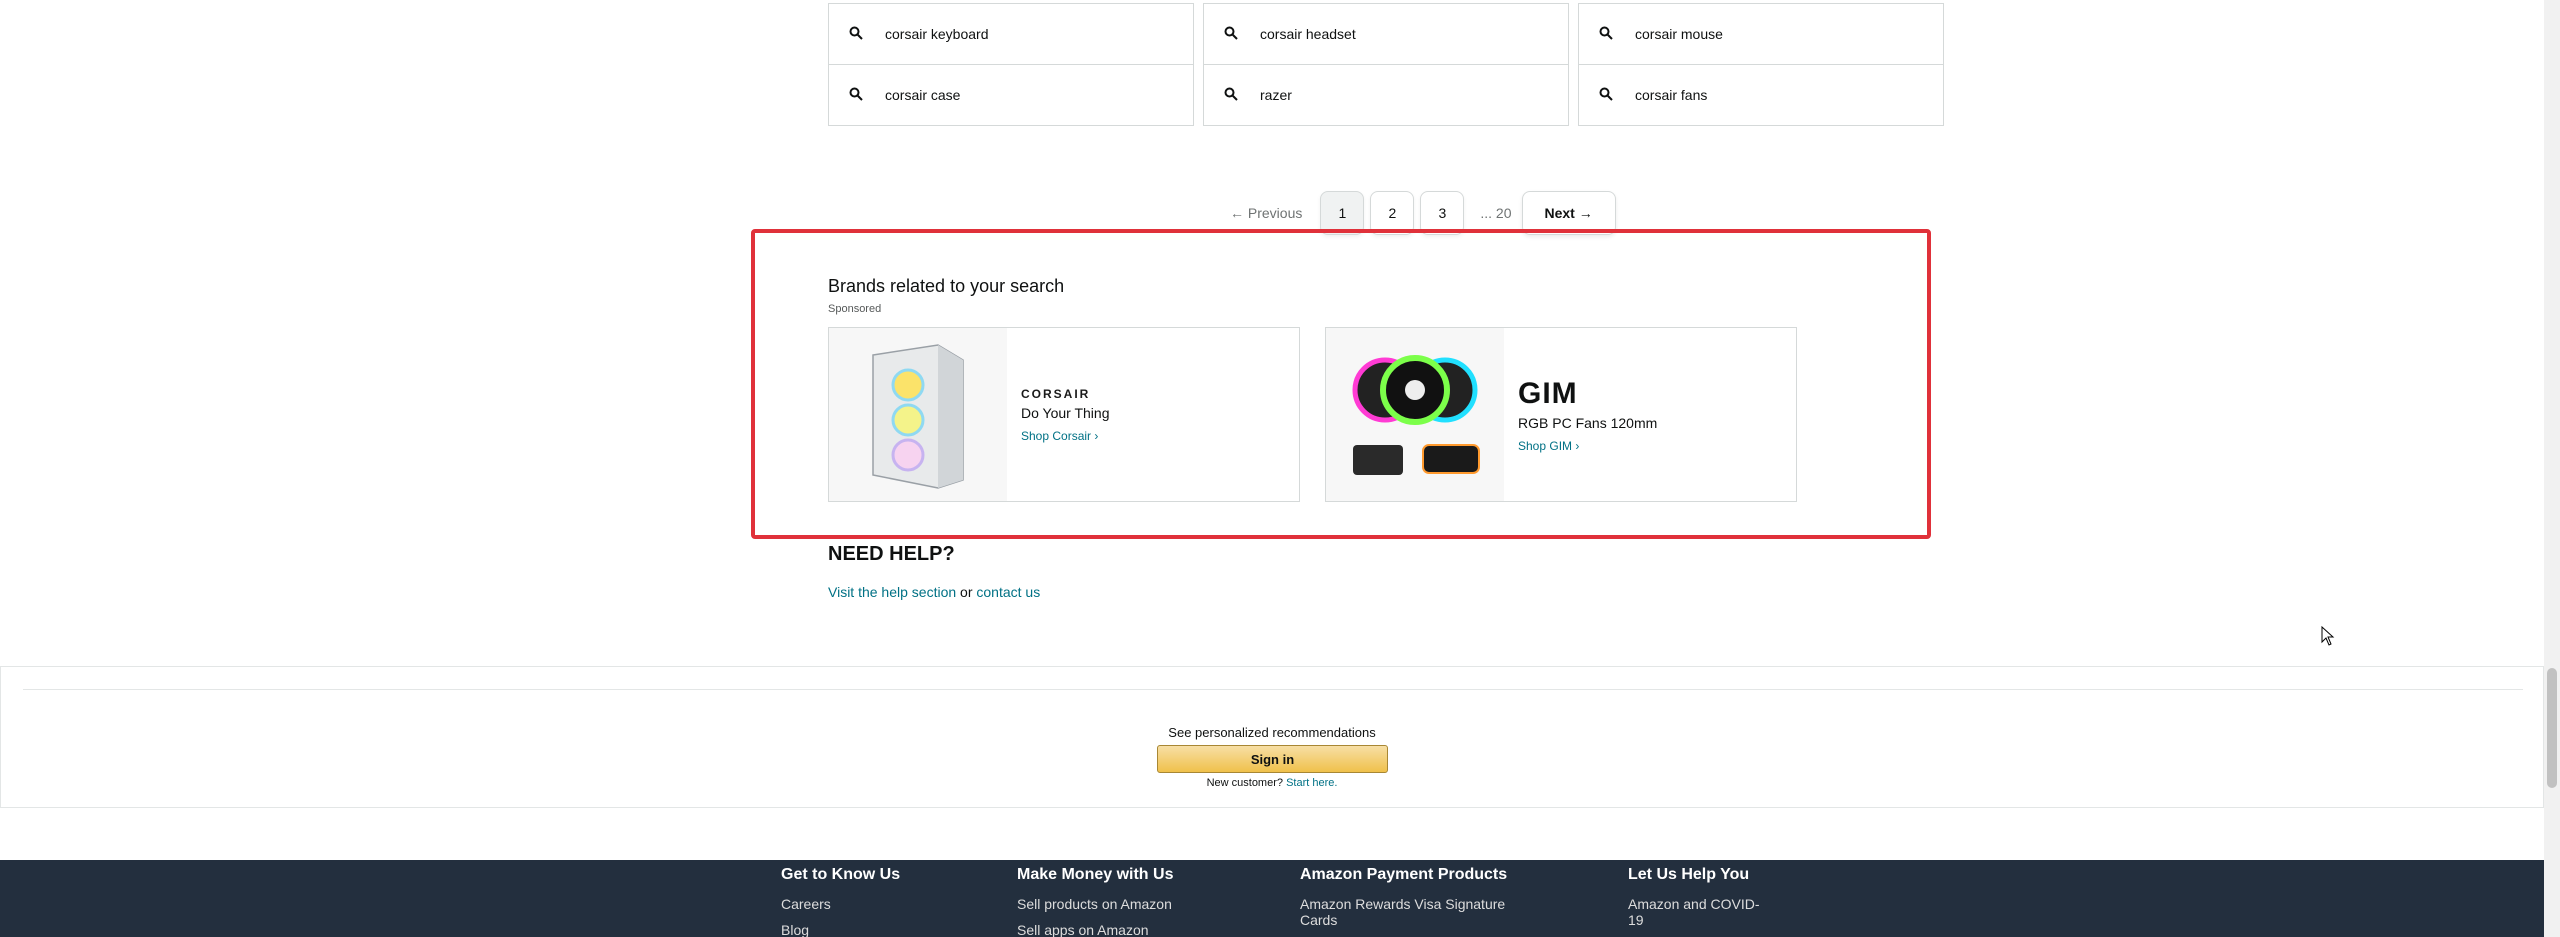  I want to click on related-search-label: corsair keyboard, so click(937, 34).